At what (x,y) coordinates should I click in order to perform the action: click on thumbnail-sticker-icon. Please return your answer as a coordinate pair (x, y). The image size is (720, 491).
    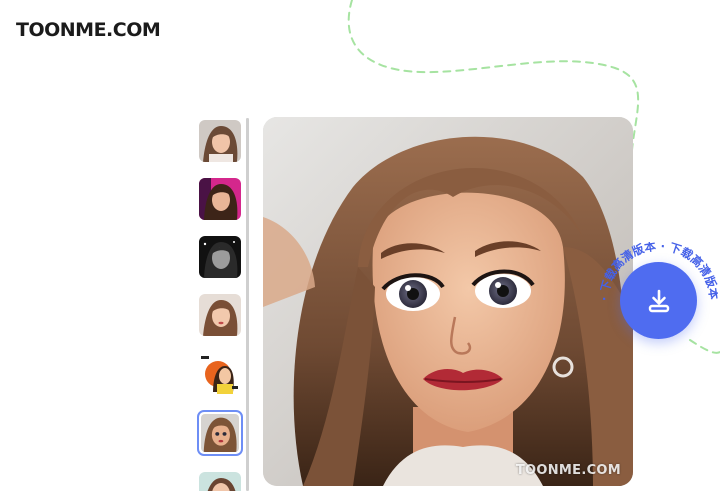
    Looking at the image, I should click on (220, 373).